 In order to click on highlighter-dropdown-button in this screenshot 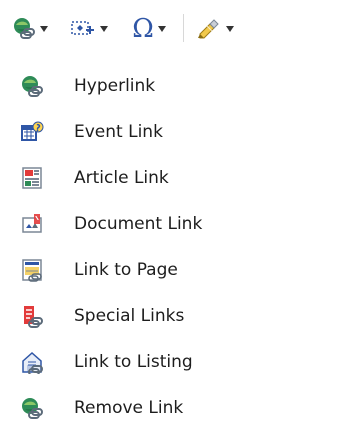, I will do `click(221, 28)`.